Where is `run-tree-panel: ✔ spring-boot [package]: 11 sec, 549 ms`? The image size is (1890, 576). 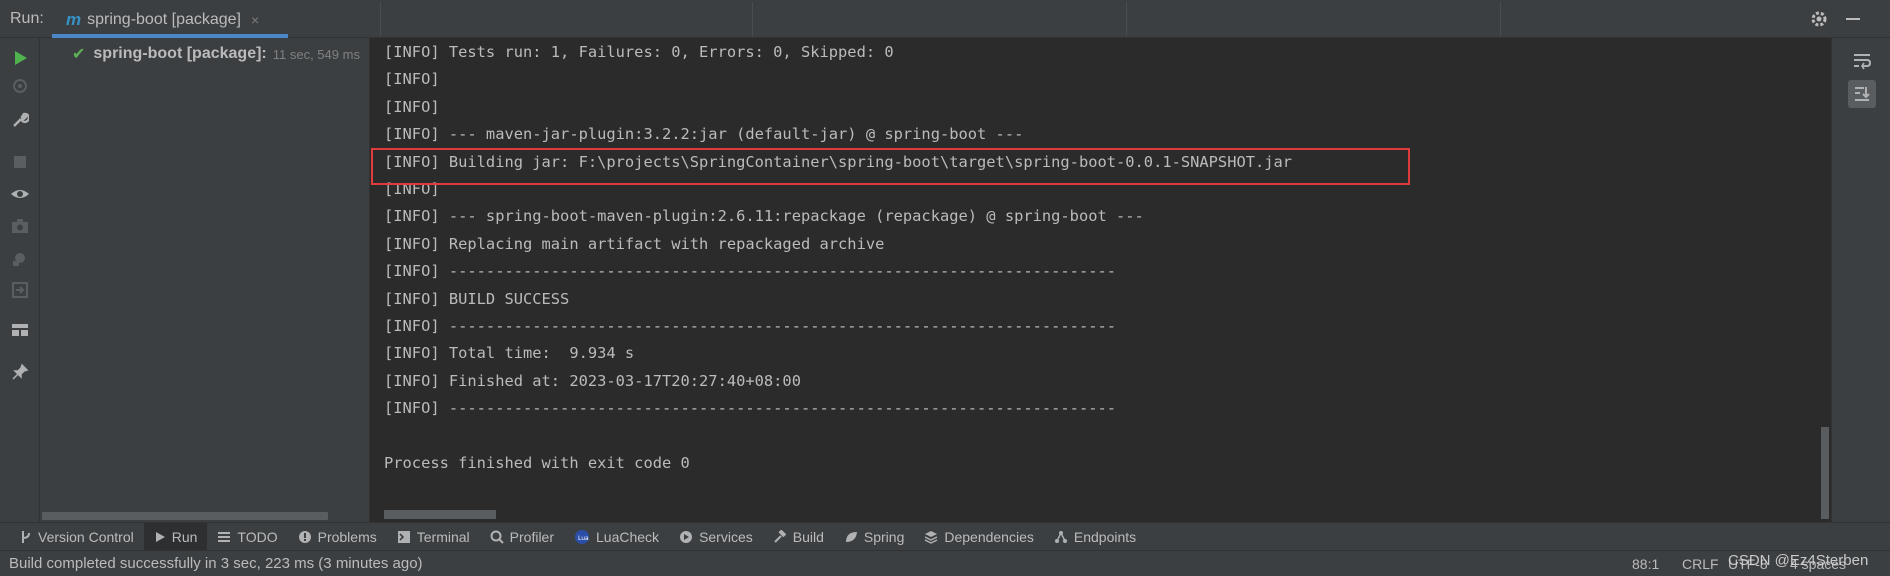 run-tree-panel: ✔ spring-boot [package]: 11 sec, 549 ms is located at coordinates (205, 280).